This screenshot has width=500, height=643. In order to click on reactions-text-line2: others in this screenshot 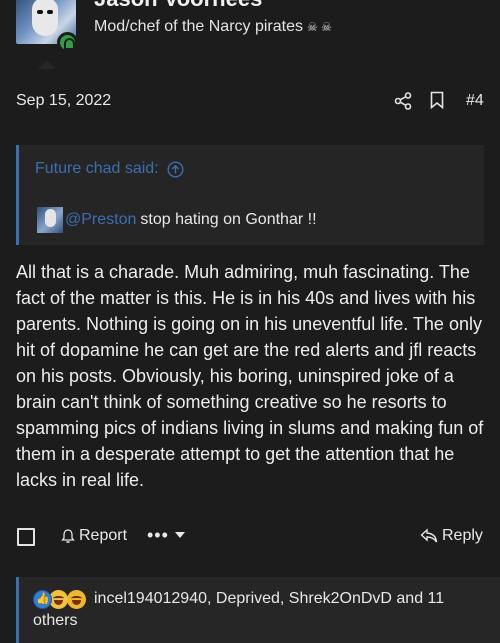, I will do `click(55, 620)`.